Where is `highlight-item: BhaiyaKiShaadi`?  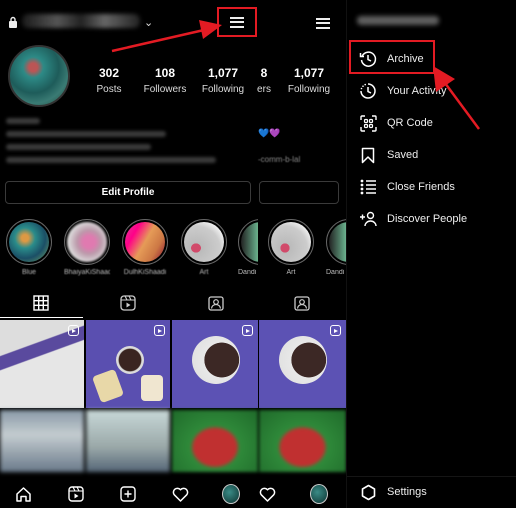 highlight-item: BhaiyaKiShaadi is located at coordinates (87, 247).